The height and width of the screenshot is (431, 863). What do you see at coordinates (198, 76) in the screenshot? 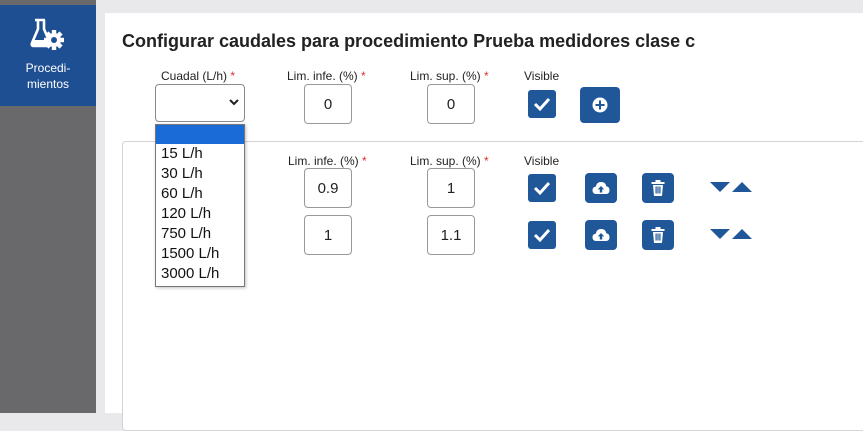
I see `caudal-label: Cuadal (L/h) *` at bounding box center [198, 76].